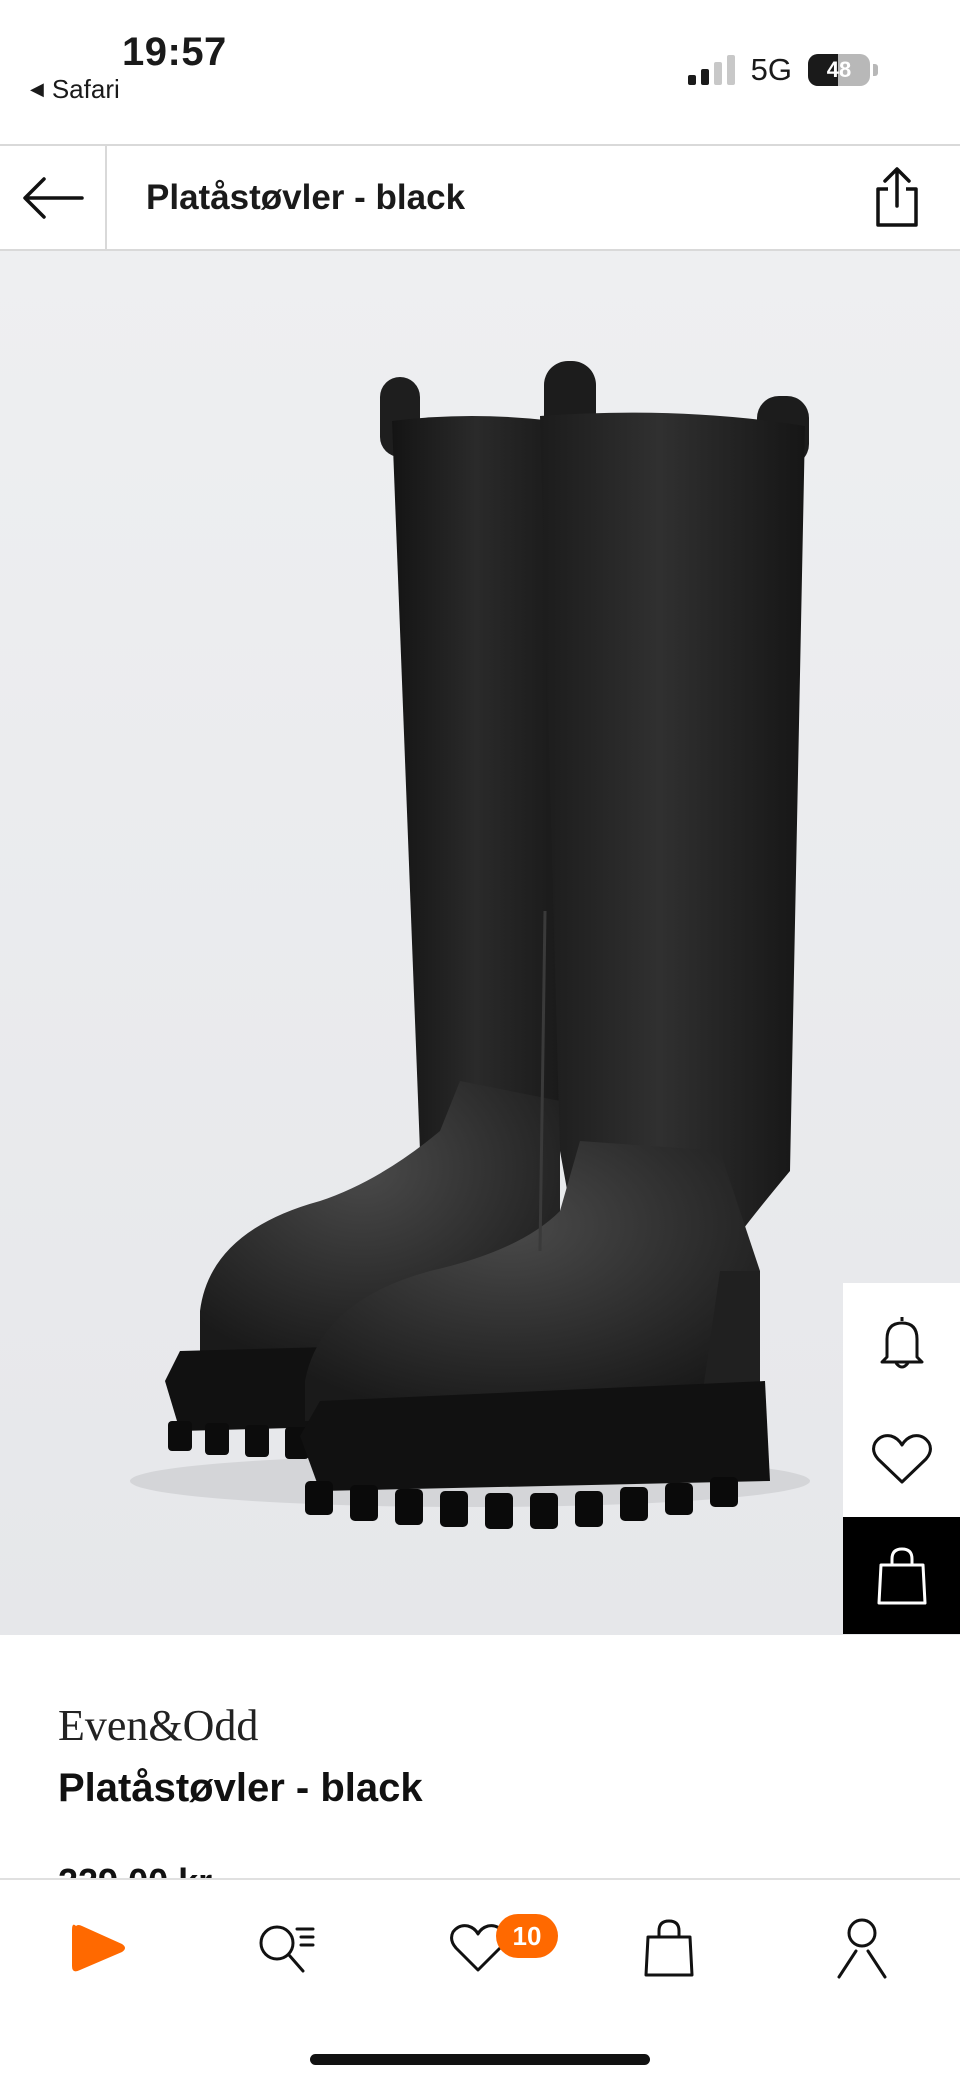  Describe the element at coordinates (480, 197) in the screenshot. I see `top-nav: Platåstøvler - black` at that location.